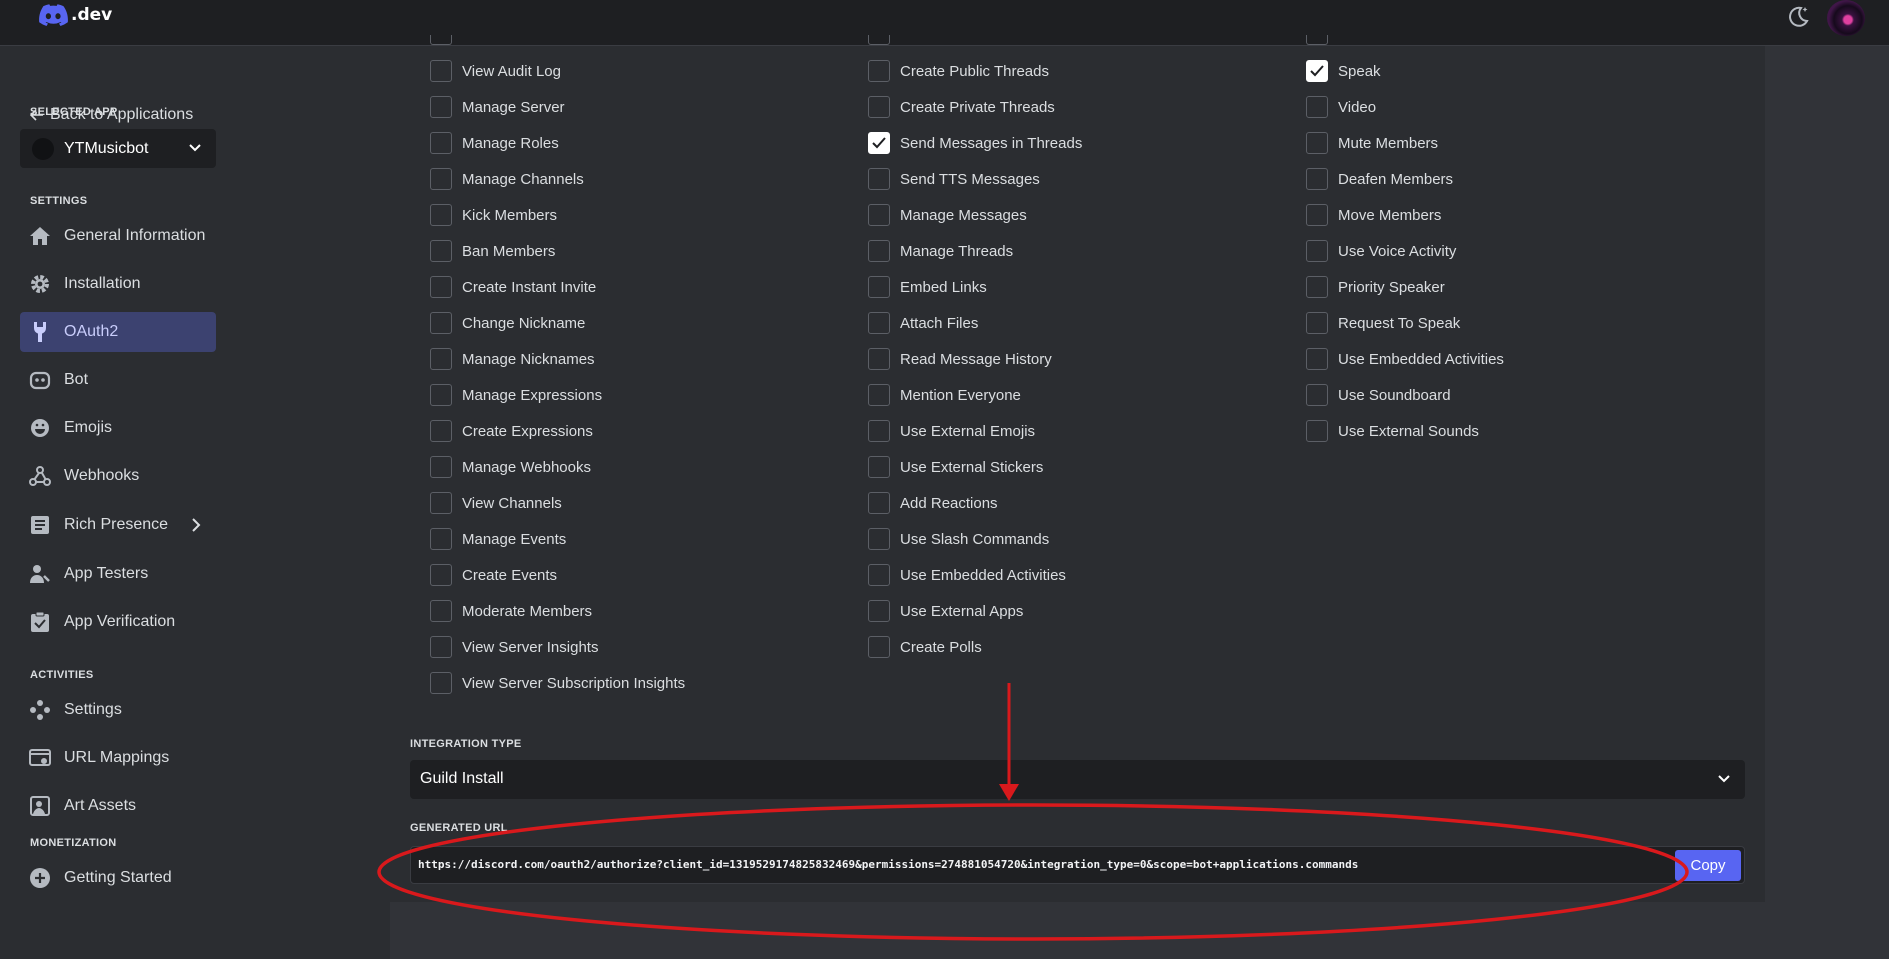 Image resolution: width=1889 pixels, height=959 pixels. Describe the element at coordinates (1343, 71) in the screenshot. I see `permission-checkbox: Speak` at that location.